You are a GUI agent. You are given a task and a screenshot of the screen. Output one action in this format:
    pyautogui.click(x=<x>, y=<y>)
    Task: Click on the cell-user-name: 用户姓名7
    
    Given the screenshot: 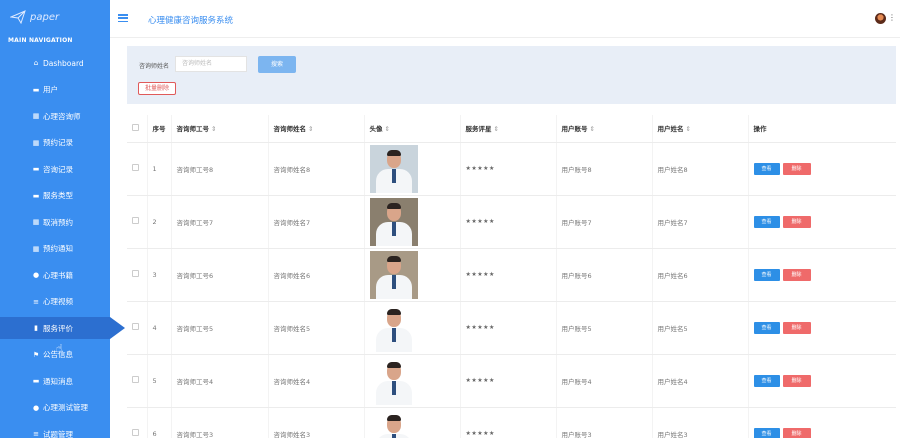 What is the action you would take?
    pyautogui.click(x=700, y=222)
    